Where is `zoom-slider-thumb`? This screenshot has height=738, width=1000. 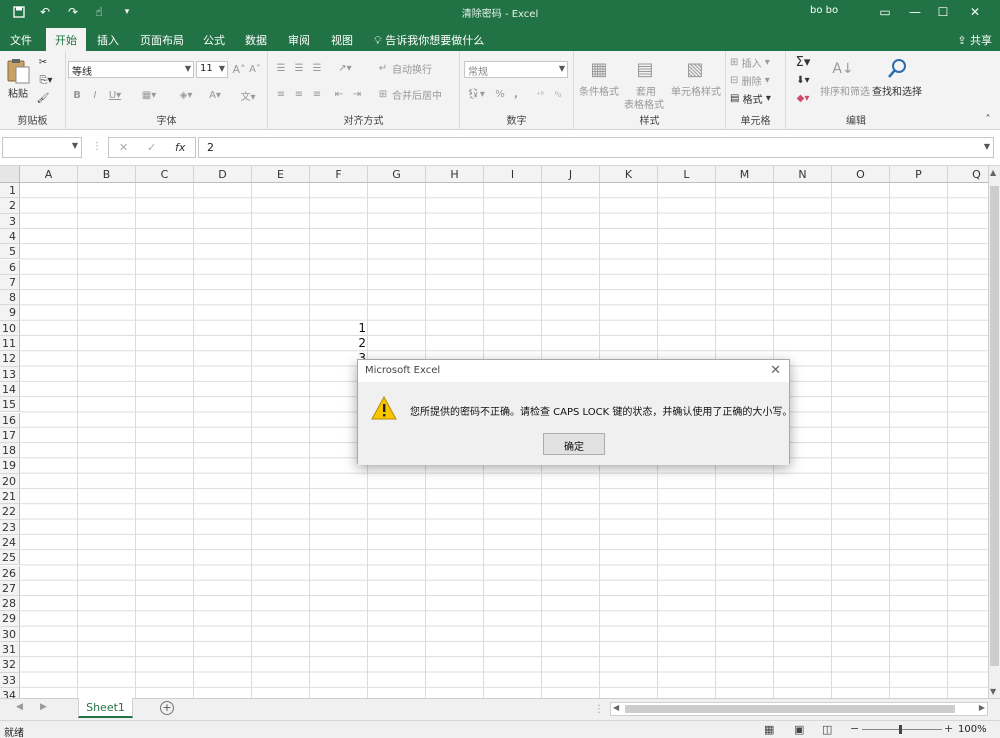
zoom-slider-thumb is located at coordinates (900, 729).